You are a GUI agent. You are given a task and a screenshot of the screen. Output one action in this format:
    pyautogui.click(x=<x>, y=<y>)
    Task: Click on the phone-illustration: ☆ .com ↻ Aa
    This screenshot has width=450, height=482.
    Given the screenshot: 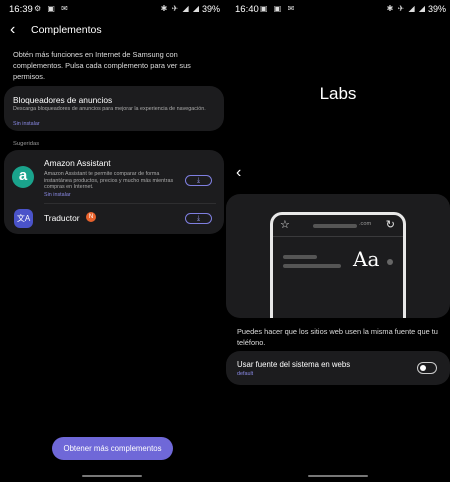 What is the action you would take?
    pyautogui.click(x=338, y=265)
    